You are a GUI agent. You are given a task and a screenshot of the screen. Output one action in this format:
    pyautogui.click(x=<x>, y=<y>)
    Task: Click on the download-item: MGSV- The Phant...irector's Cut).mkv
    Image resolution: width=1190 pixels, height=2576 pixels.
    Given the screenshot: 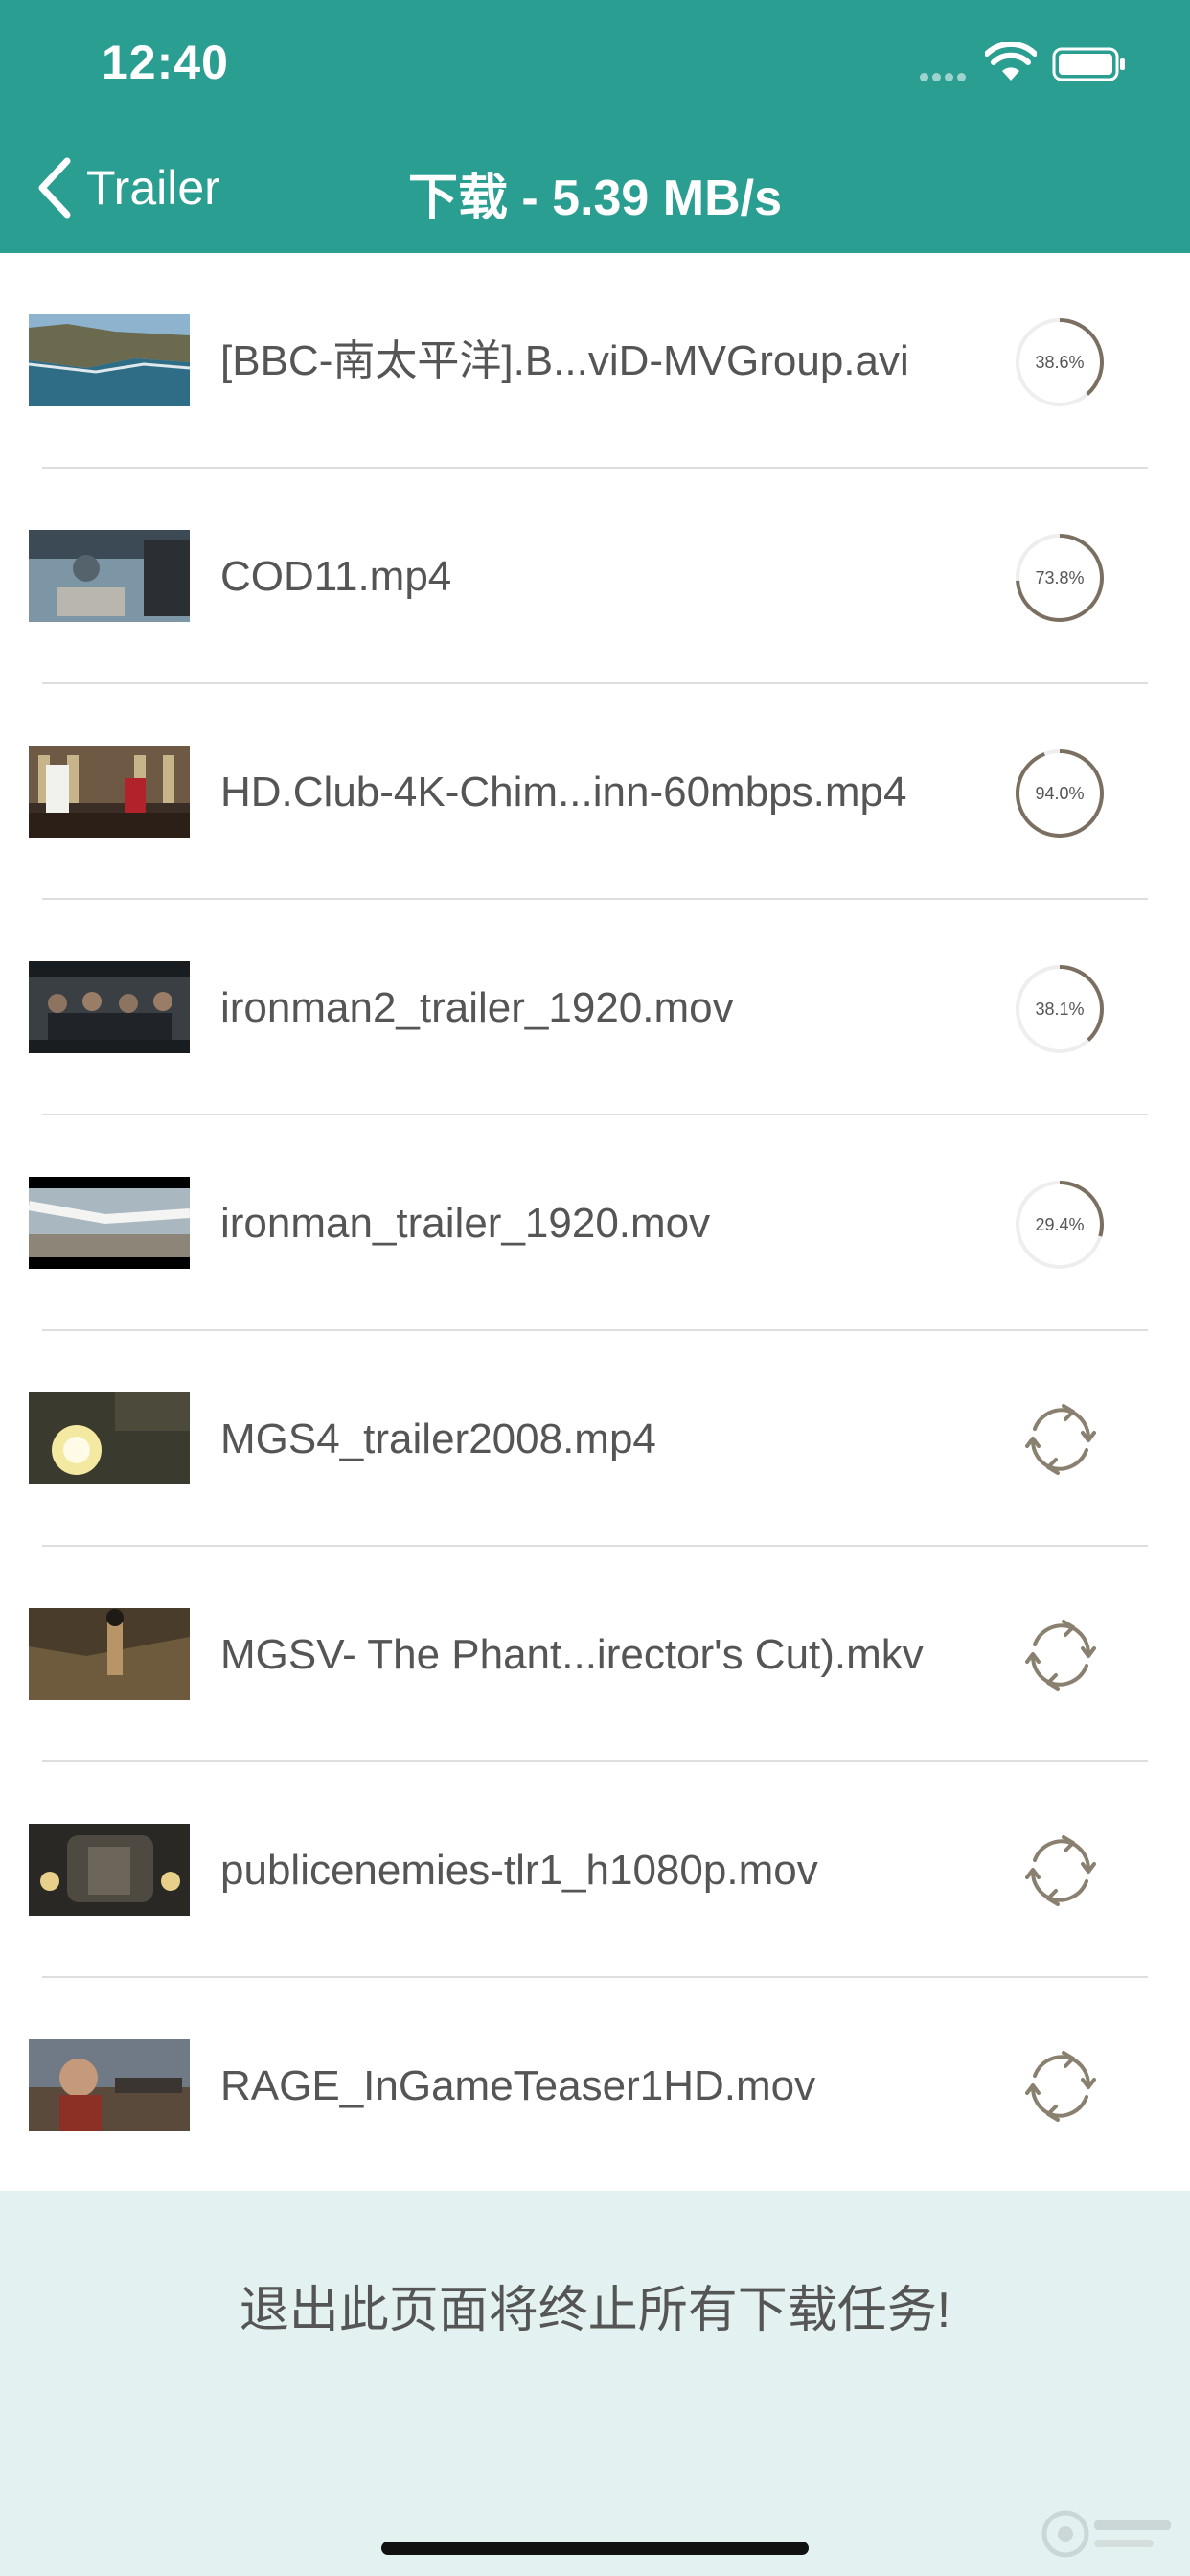 What is the action you would take?
    pyautogui.click(x=595, y=1654)
    